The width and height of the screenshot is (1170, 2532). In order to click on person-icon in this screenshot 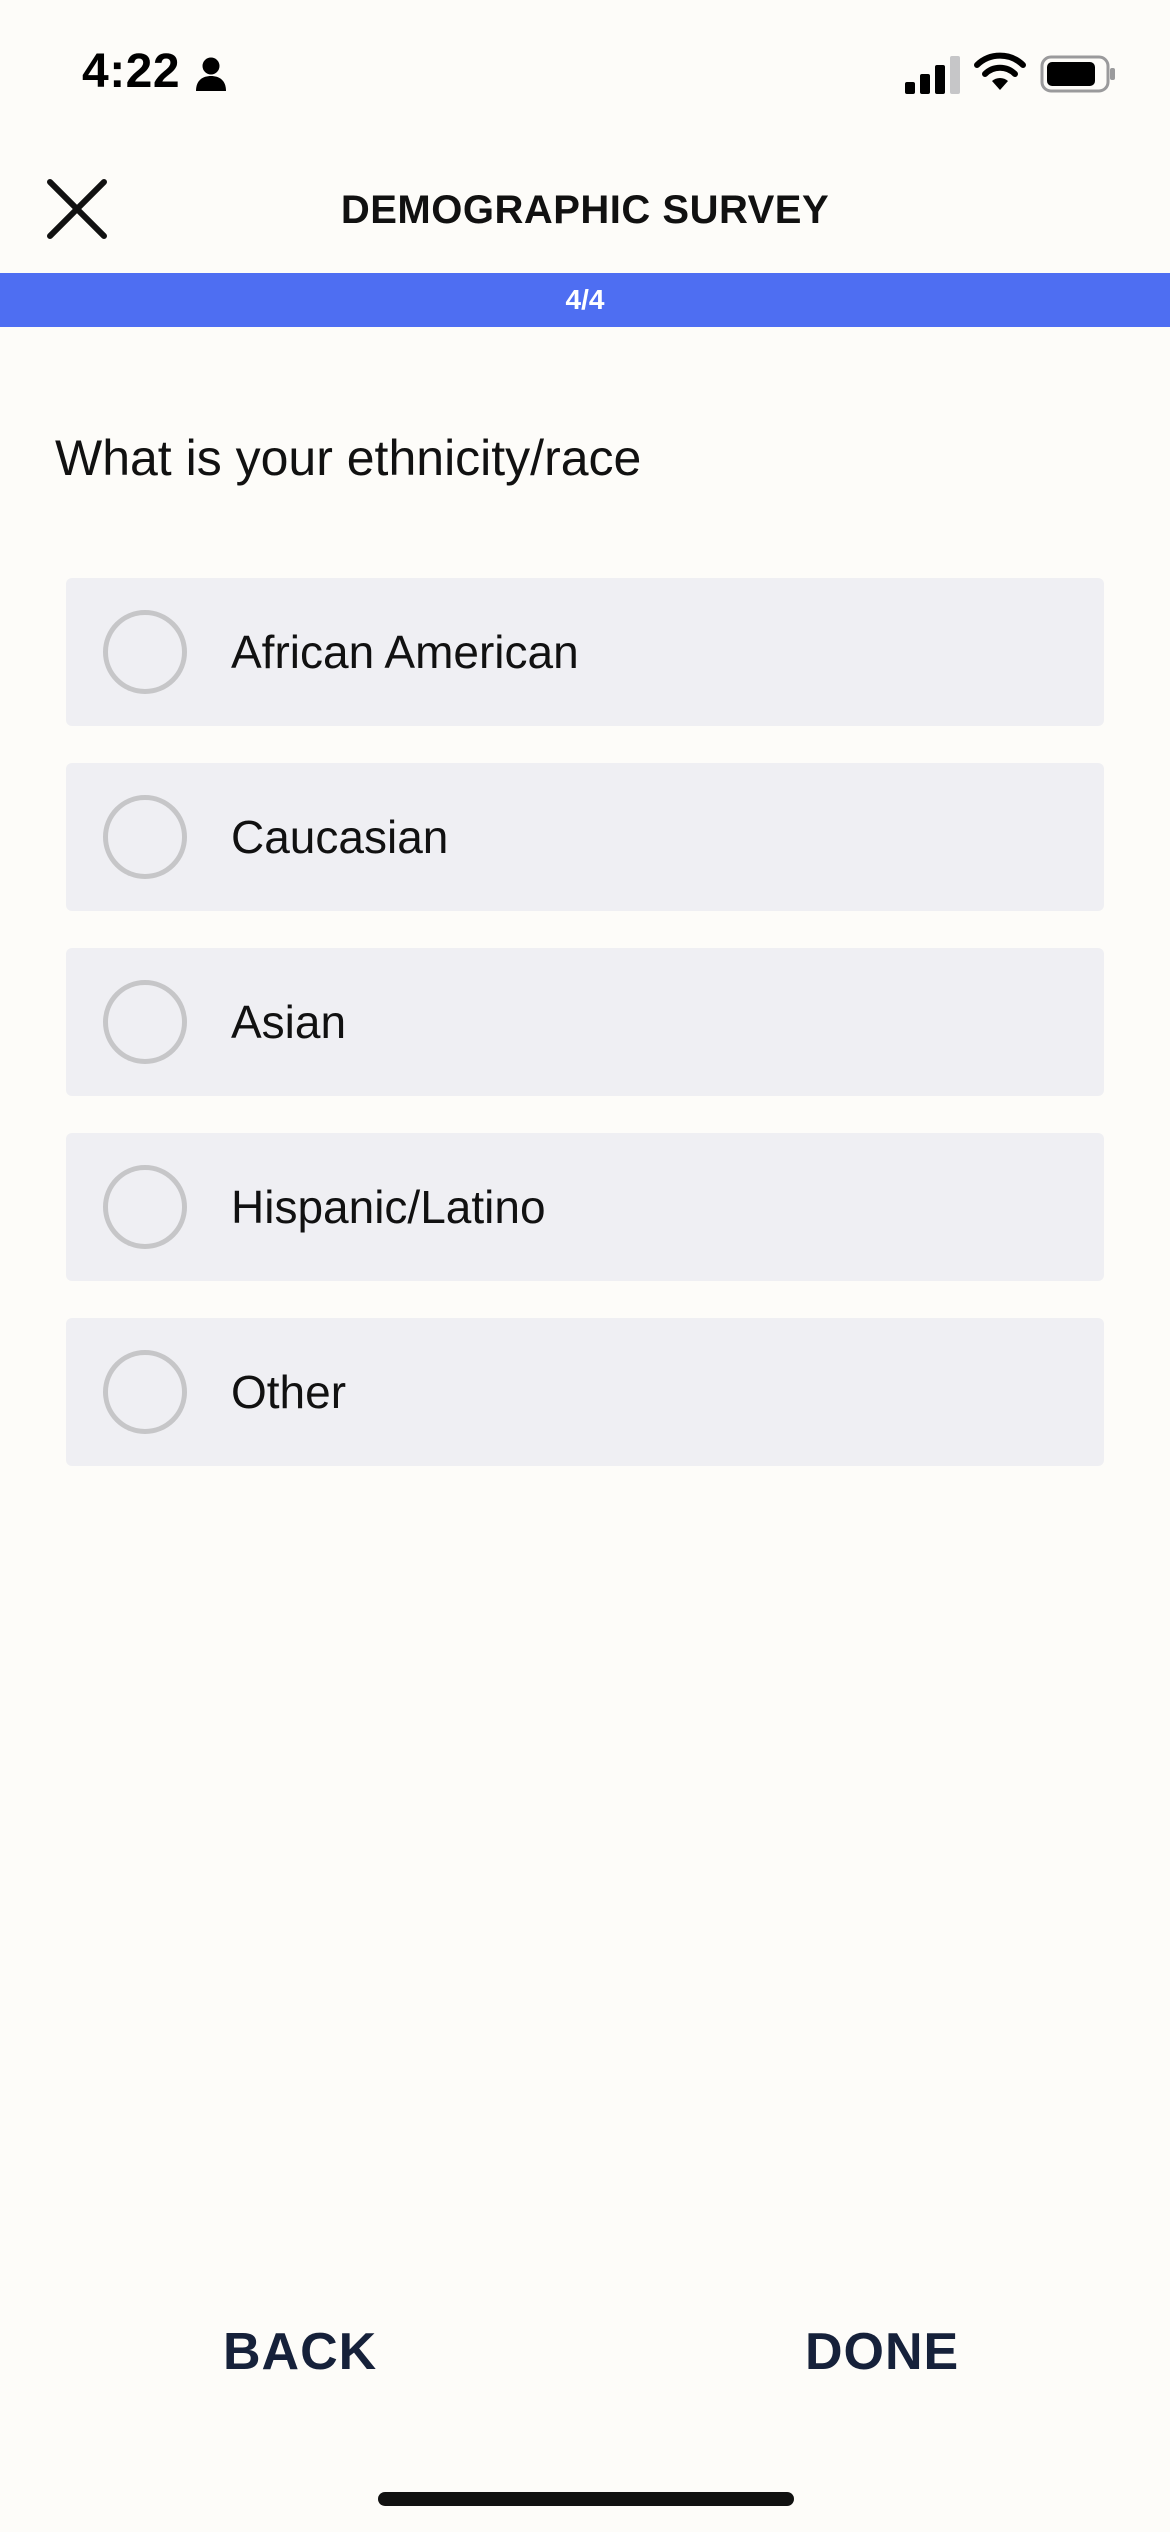, I will do `click(211, 74)`.